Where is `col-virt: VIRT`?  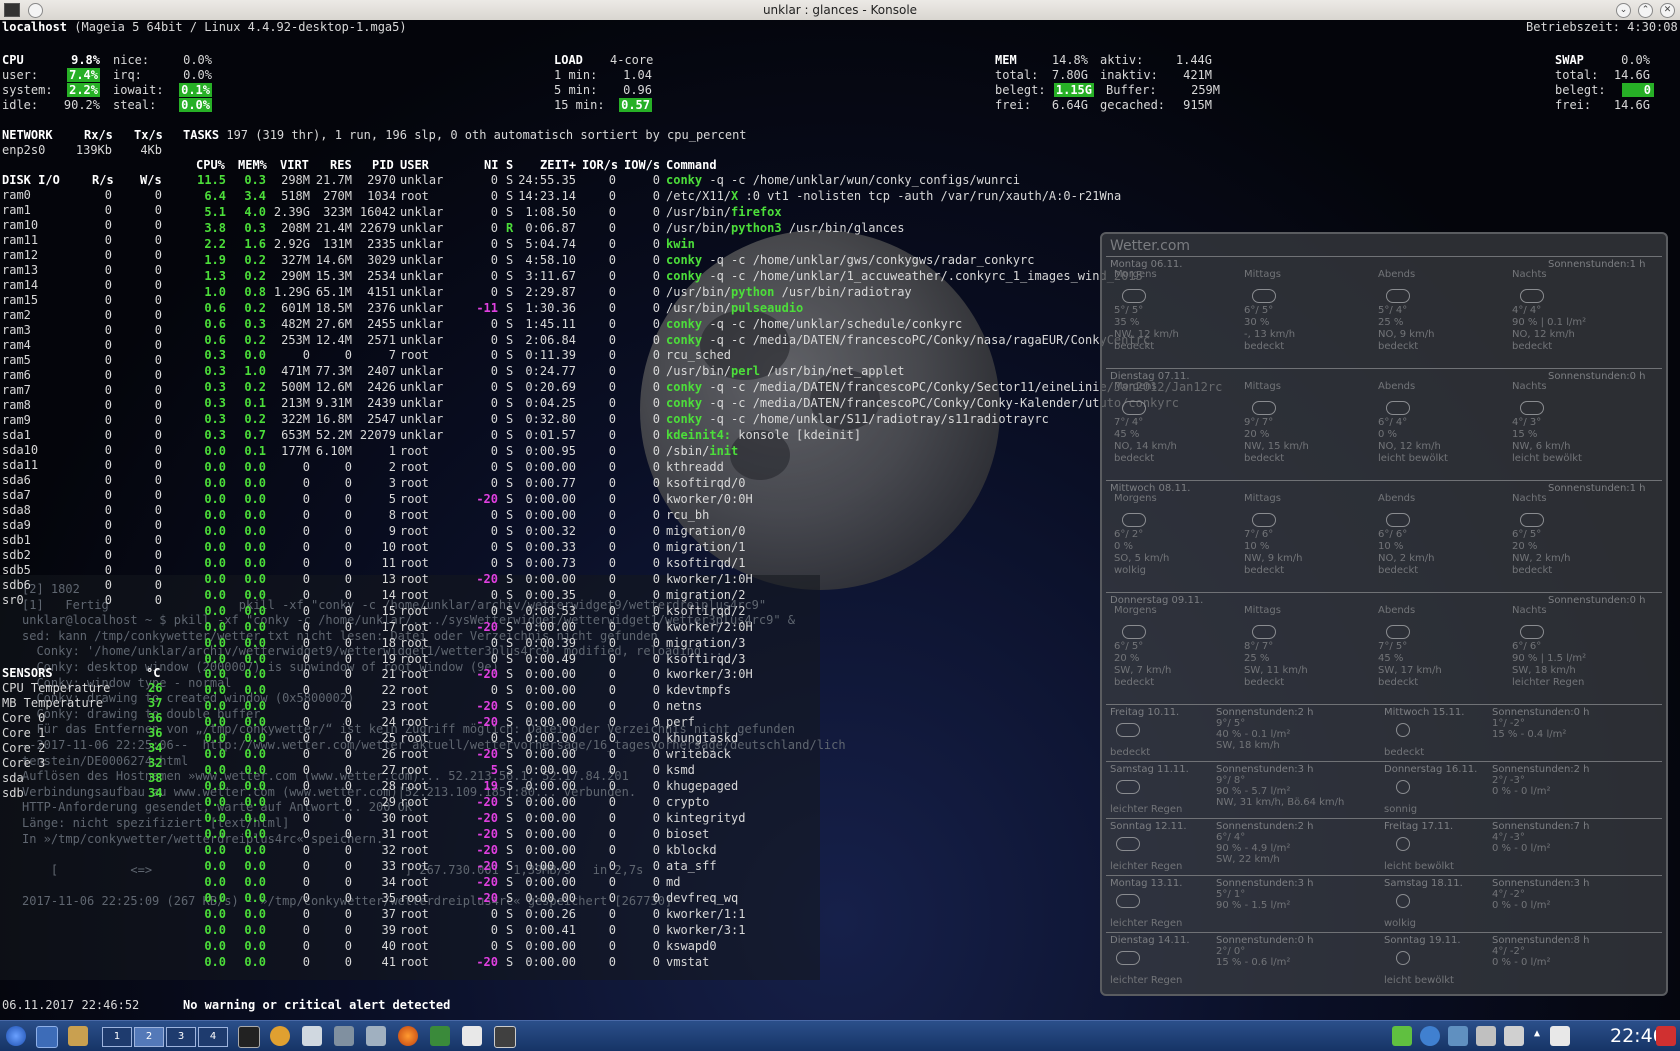
col-virt: VIRT is located at coordinates (294, 165).